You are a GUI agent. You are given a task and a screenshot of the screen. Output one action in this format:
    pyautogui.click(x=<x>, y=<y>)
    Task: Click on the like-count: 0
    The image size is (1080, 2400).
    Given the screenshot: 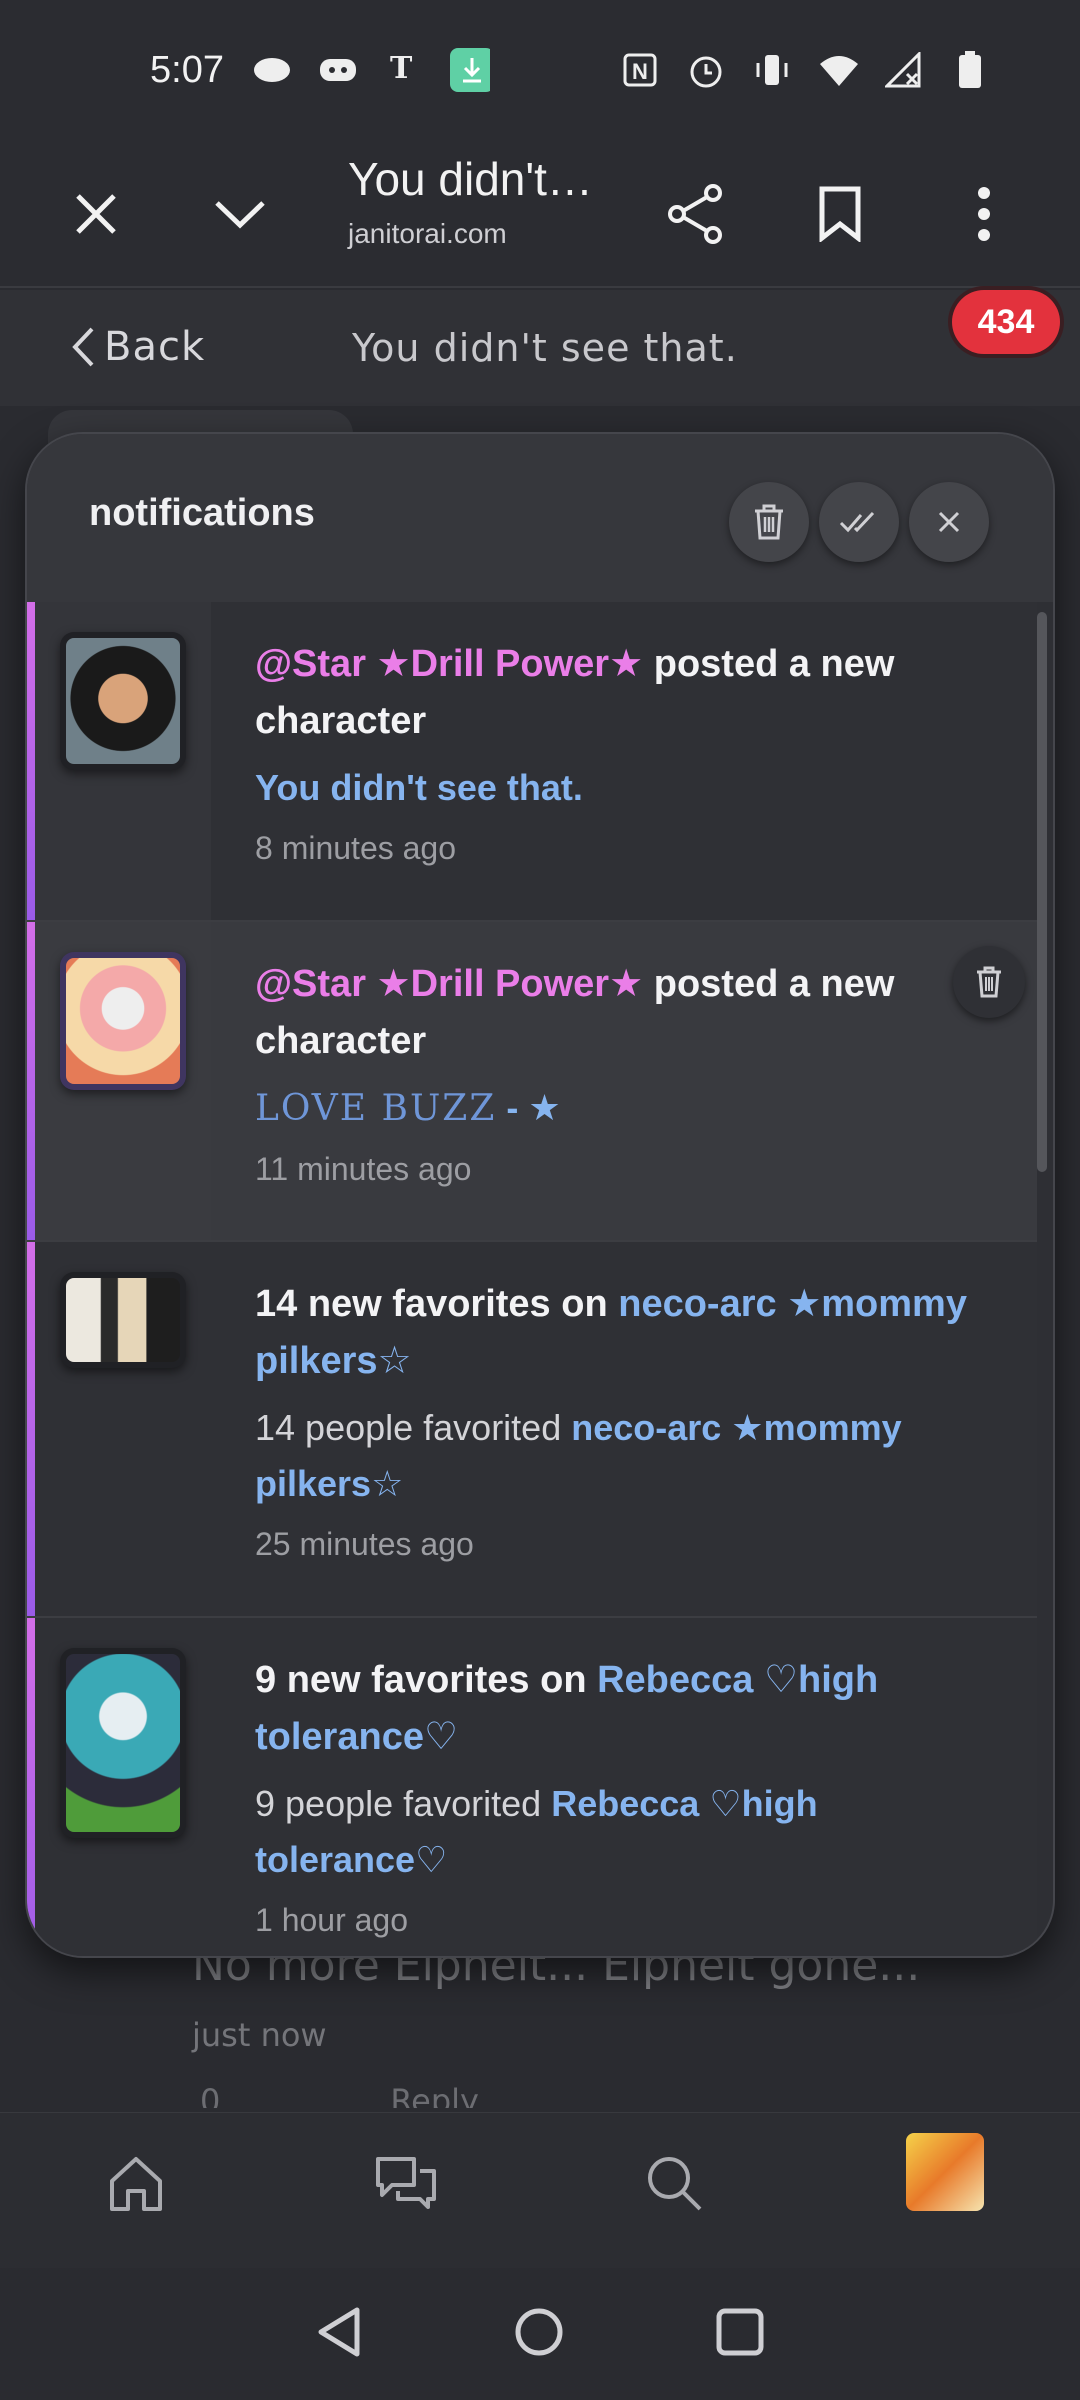 What is the action you would take?
    pyautogui.click(x=210, y=2095)
    